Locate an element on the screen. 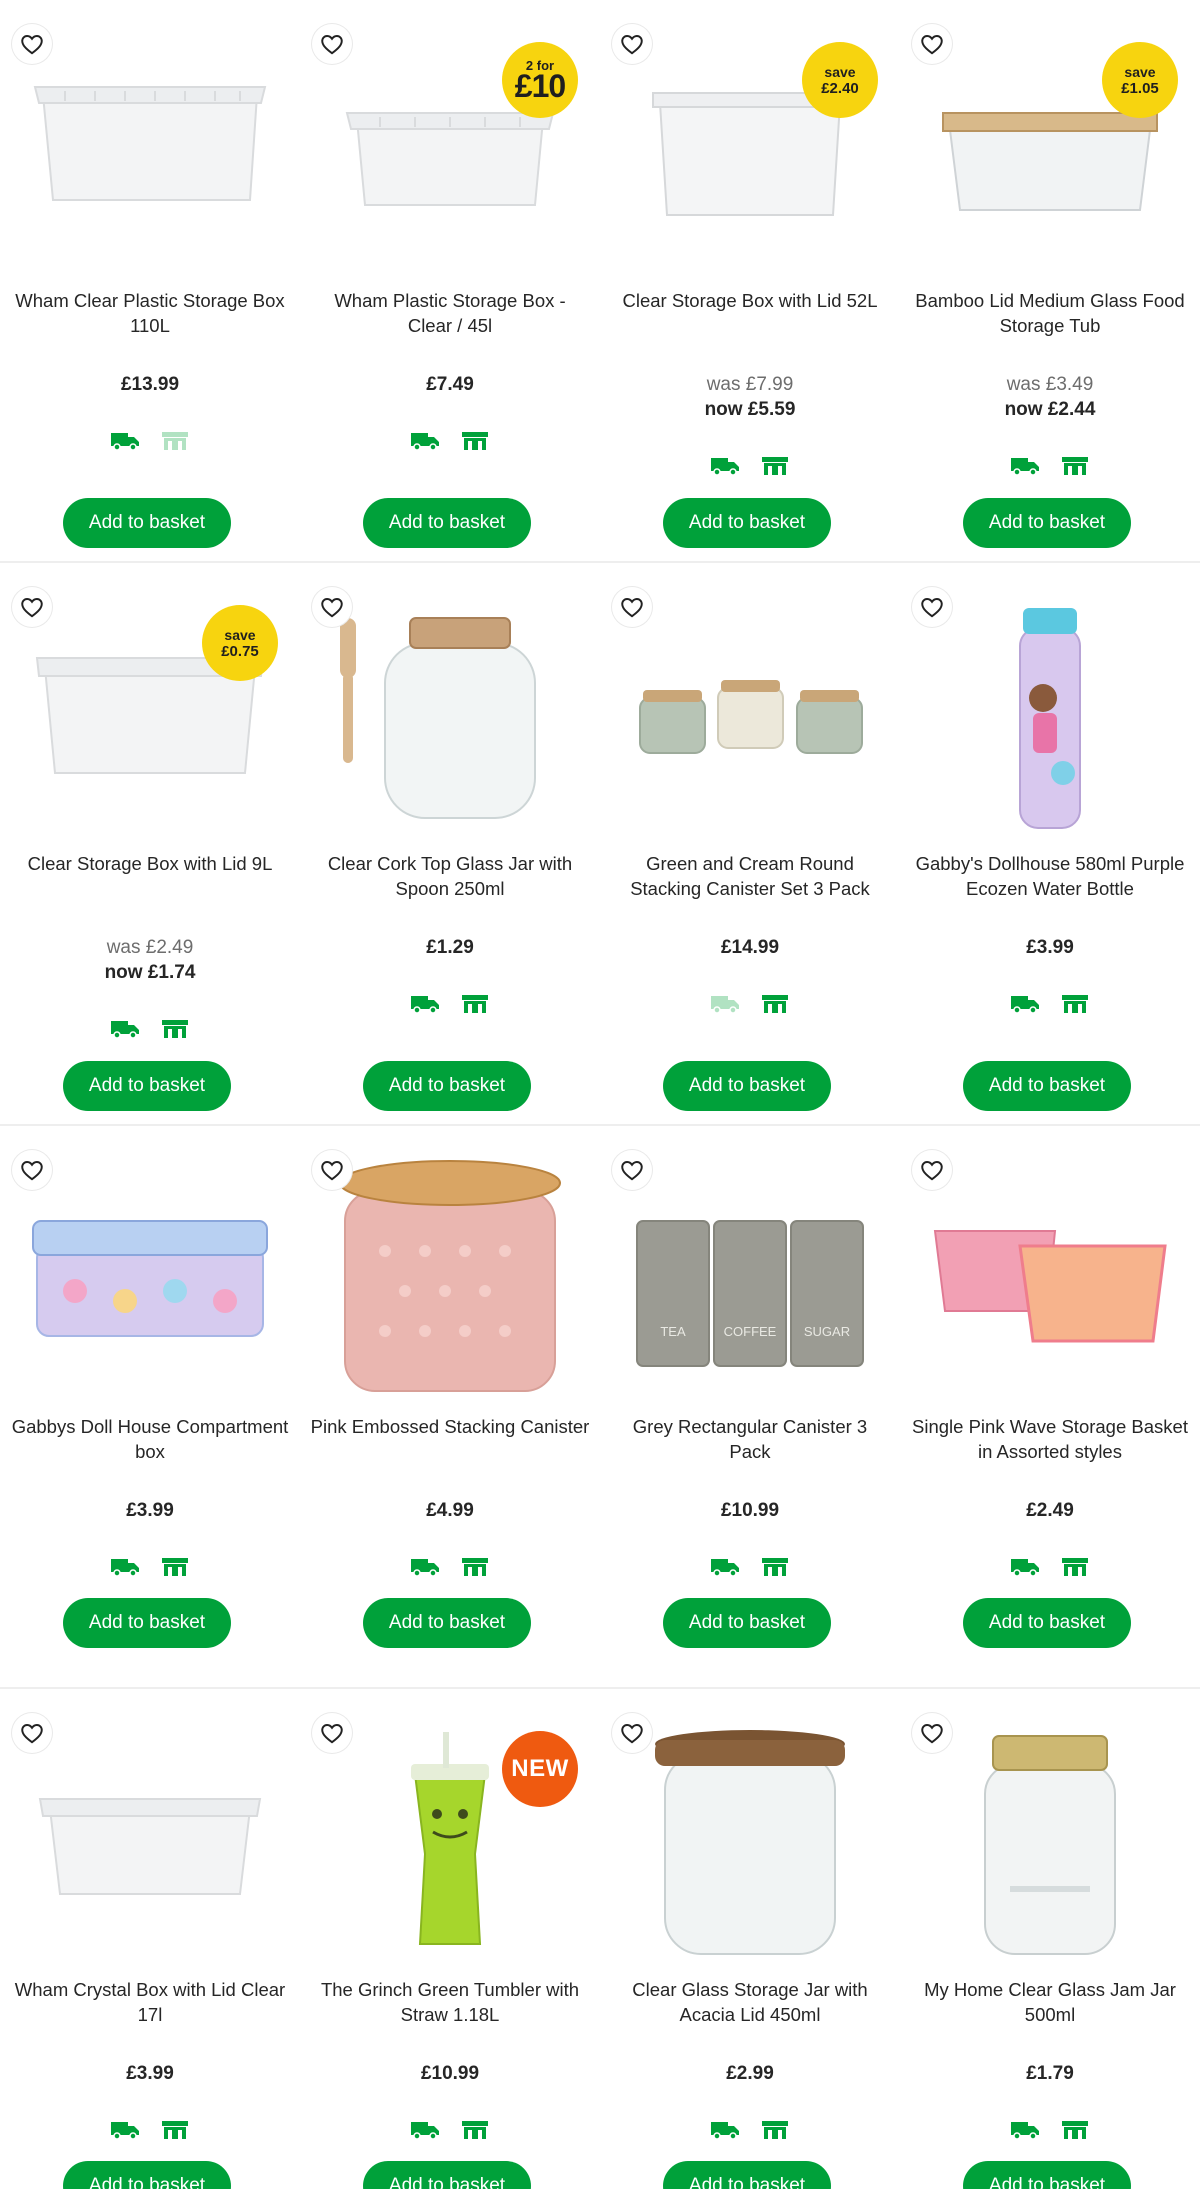  product-title: Wham Clear Plastic Storage Box 110L is located at coordinates (150, 313).